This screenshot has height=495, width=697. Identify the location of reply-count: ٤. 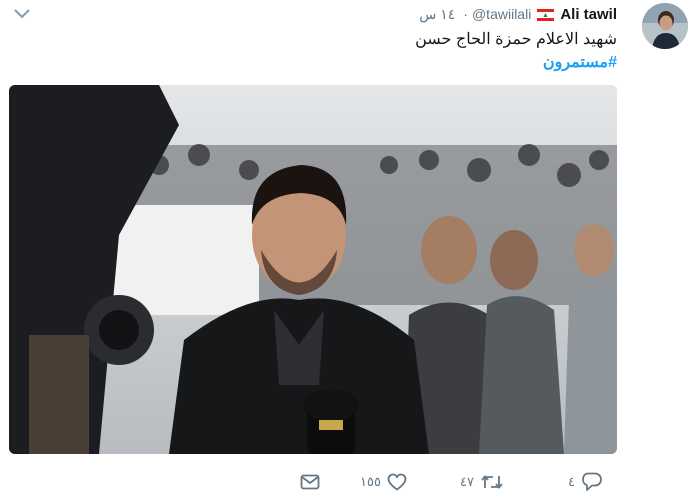
(571, 481).